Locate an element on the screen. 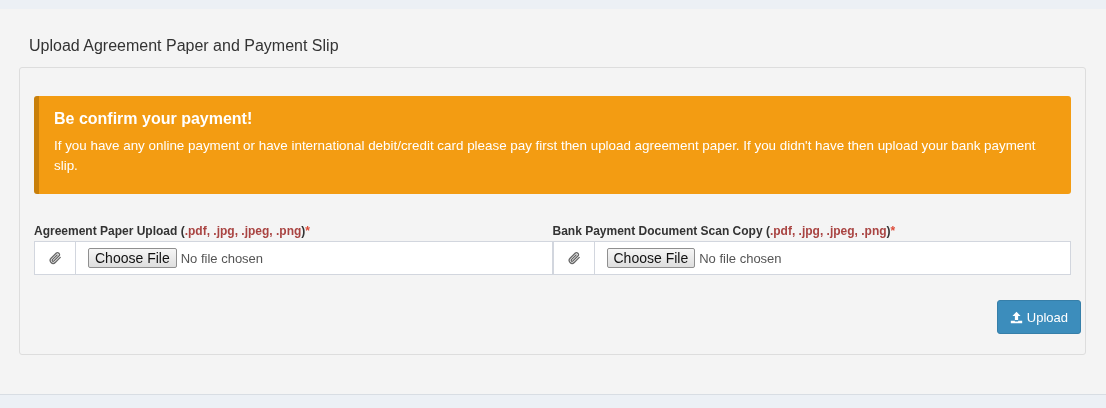 The width and height of the screenshot is (1106, 408). field-label: Bank Payment Document Scan Copy (.pdf, .jpg, .jpeg, .png)* is located at coordinates (724, 231).